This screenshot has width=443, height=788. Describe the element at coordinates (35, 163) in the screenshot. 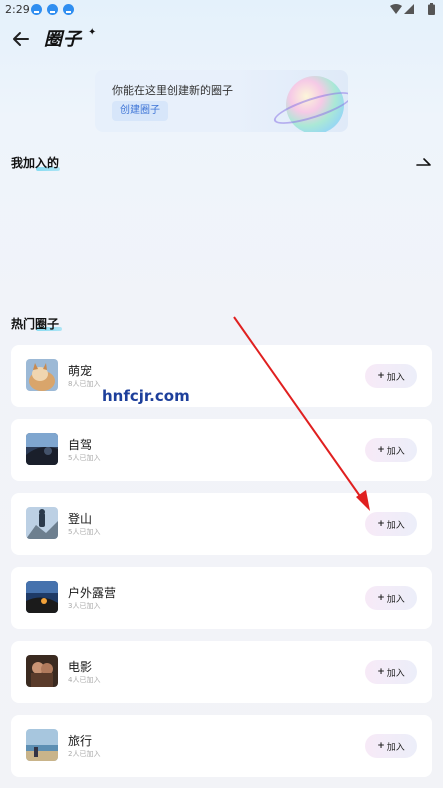

I see `joined-section-title: 我加入的` at that location.